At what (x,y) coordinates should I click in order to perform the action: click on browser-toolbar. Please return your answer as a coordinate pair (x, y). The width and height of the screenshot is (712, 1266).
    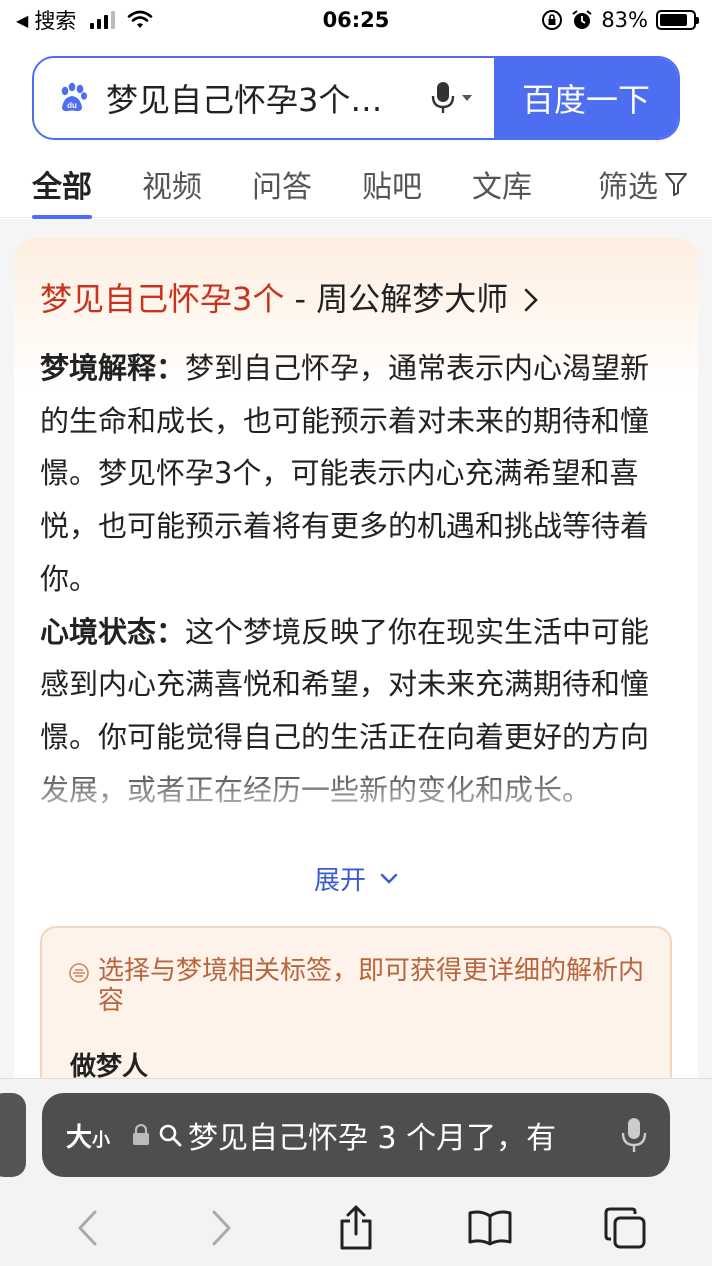
    Looking at the image, I should click on (356, 1227).